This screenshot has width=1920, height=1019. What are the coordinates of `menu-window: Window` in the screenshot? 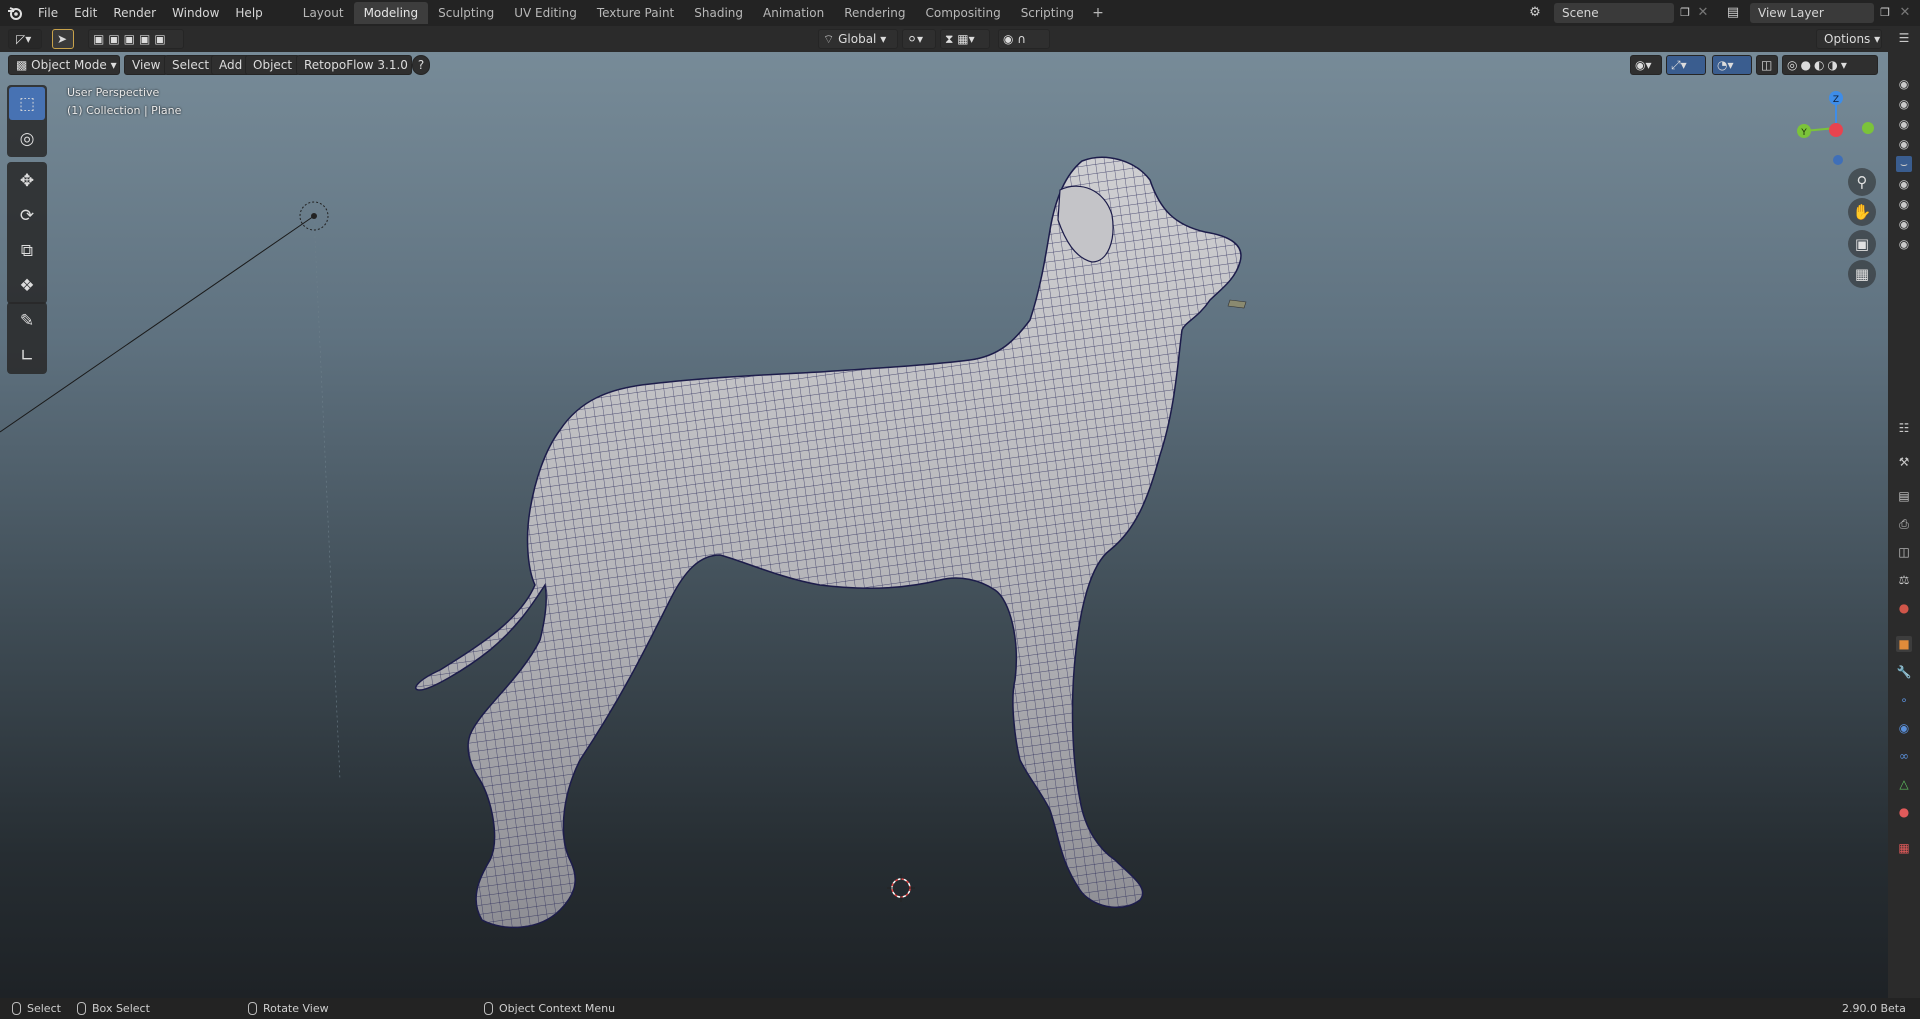 It's located at (195, 13).